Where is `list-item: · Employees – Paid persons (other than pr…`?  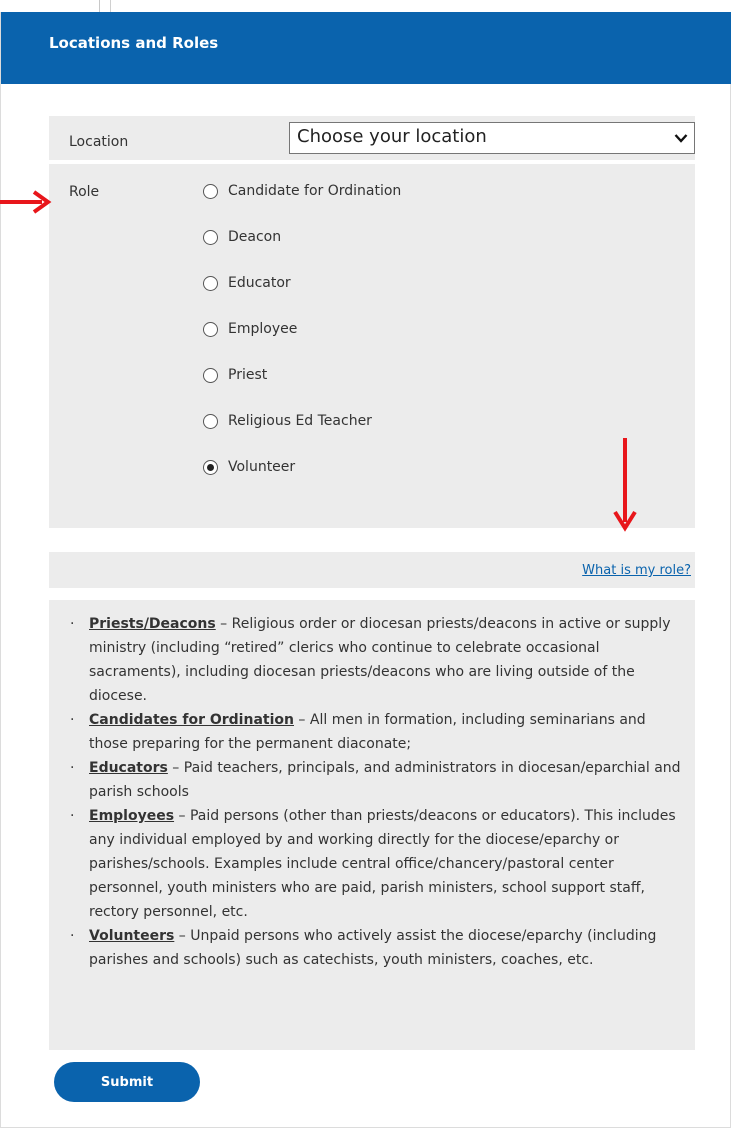
list-item: · Employees – Paid persons (other than pr… is located at coordinates (373, 864).